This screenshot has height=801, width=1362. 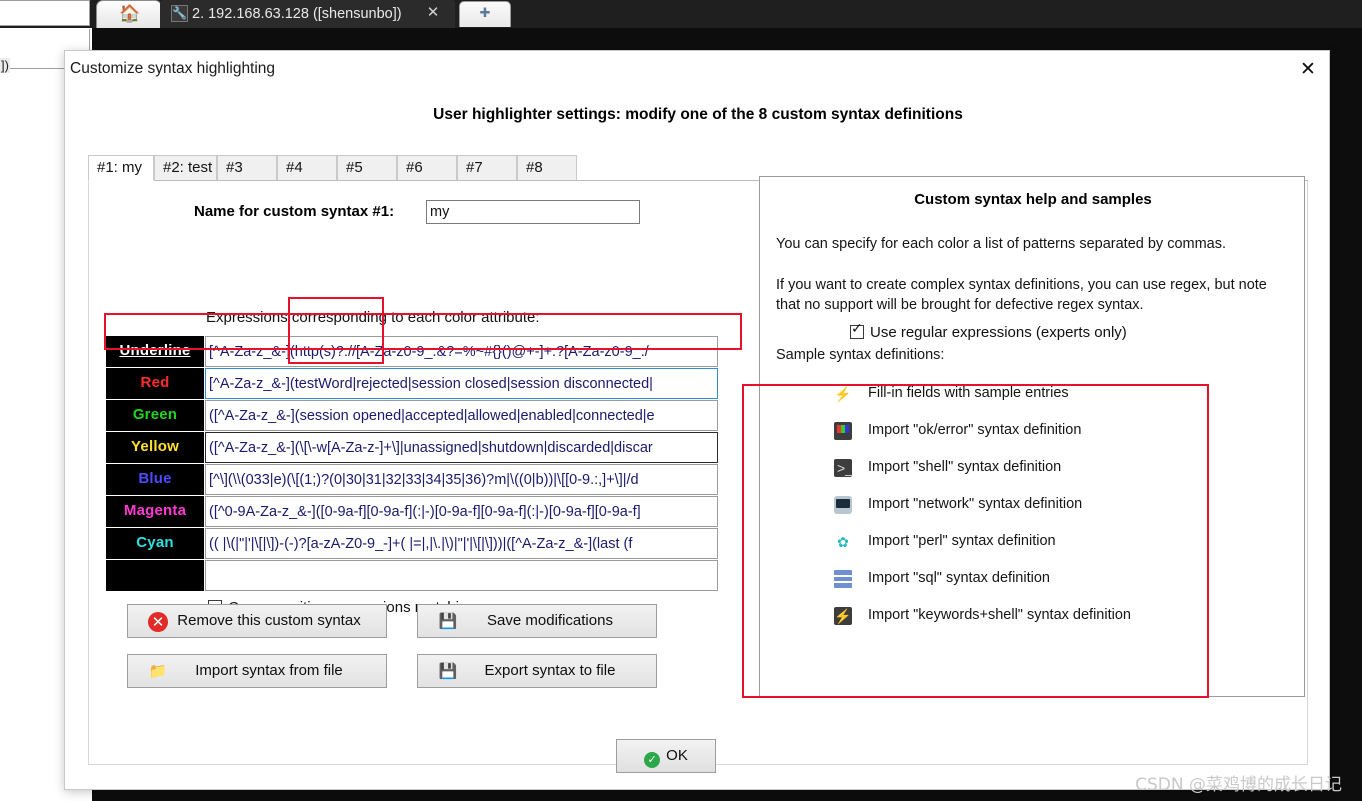 I want to click on syntax-tab-6: #6, so click(x=427, y=168).